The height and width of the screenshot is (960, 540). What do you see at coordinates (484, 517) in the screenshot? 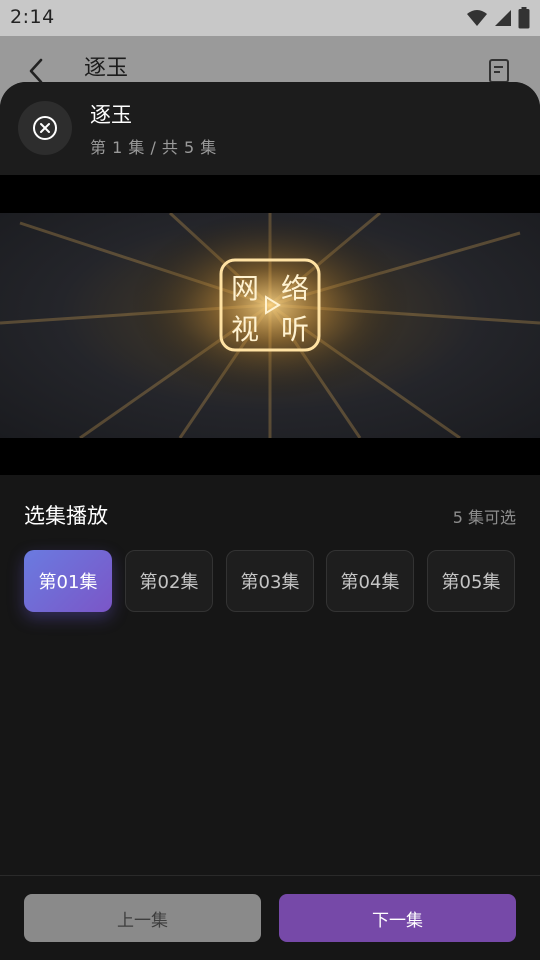
I see `episode-count: 5 集可选` at bounding box center [484, 517].